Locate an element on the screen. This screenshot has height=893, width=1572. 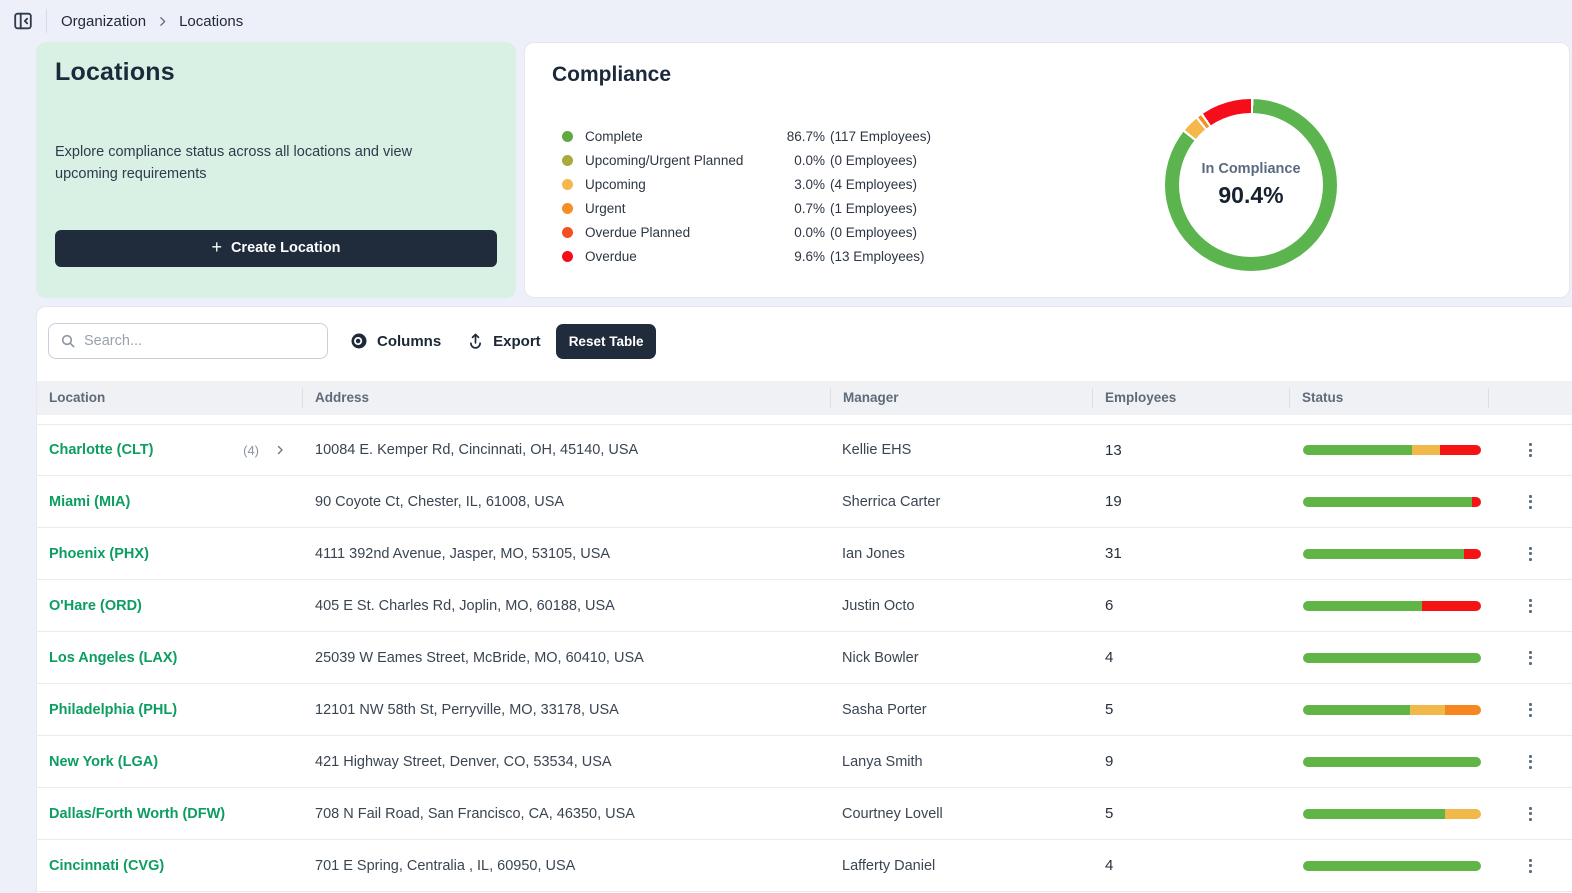
location-link: Charlotte (CLT) is located at coordinates (101, 450).